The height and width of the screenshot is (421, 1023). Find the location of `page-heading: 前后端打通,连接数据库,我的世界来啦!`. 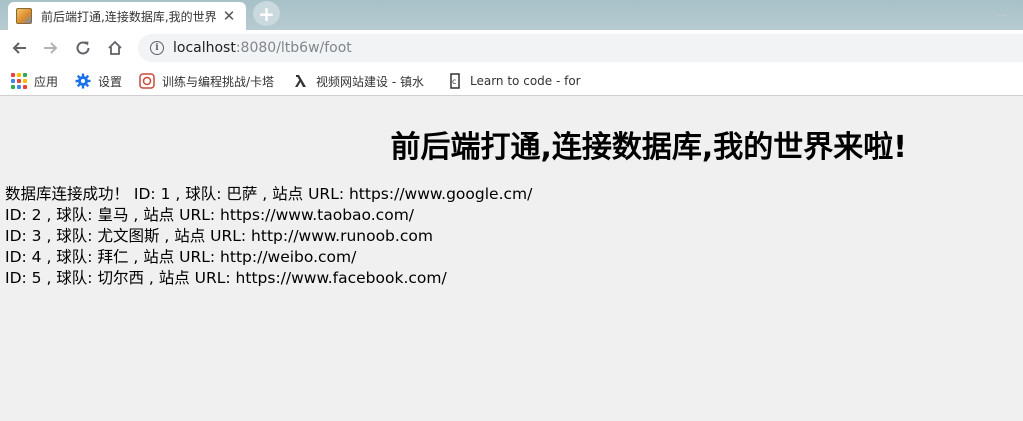

page-heading: 前后端打通,连接数据库,我的世界来啦! is located at coordinates (648, 147).